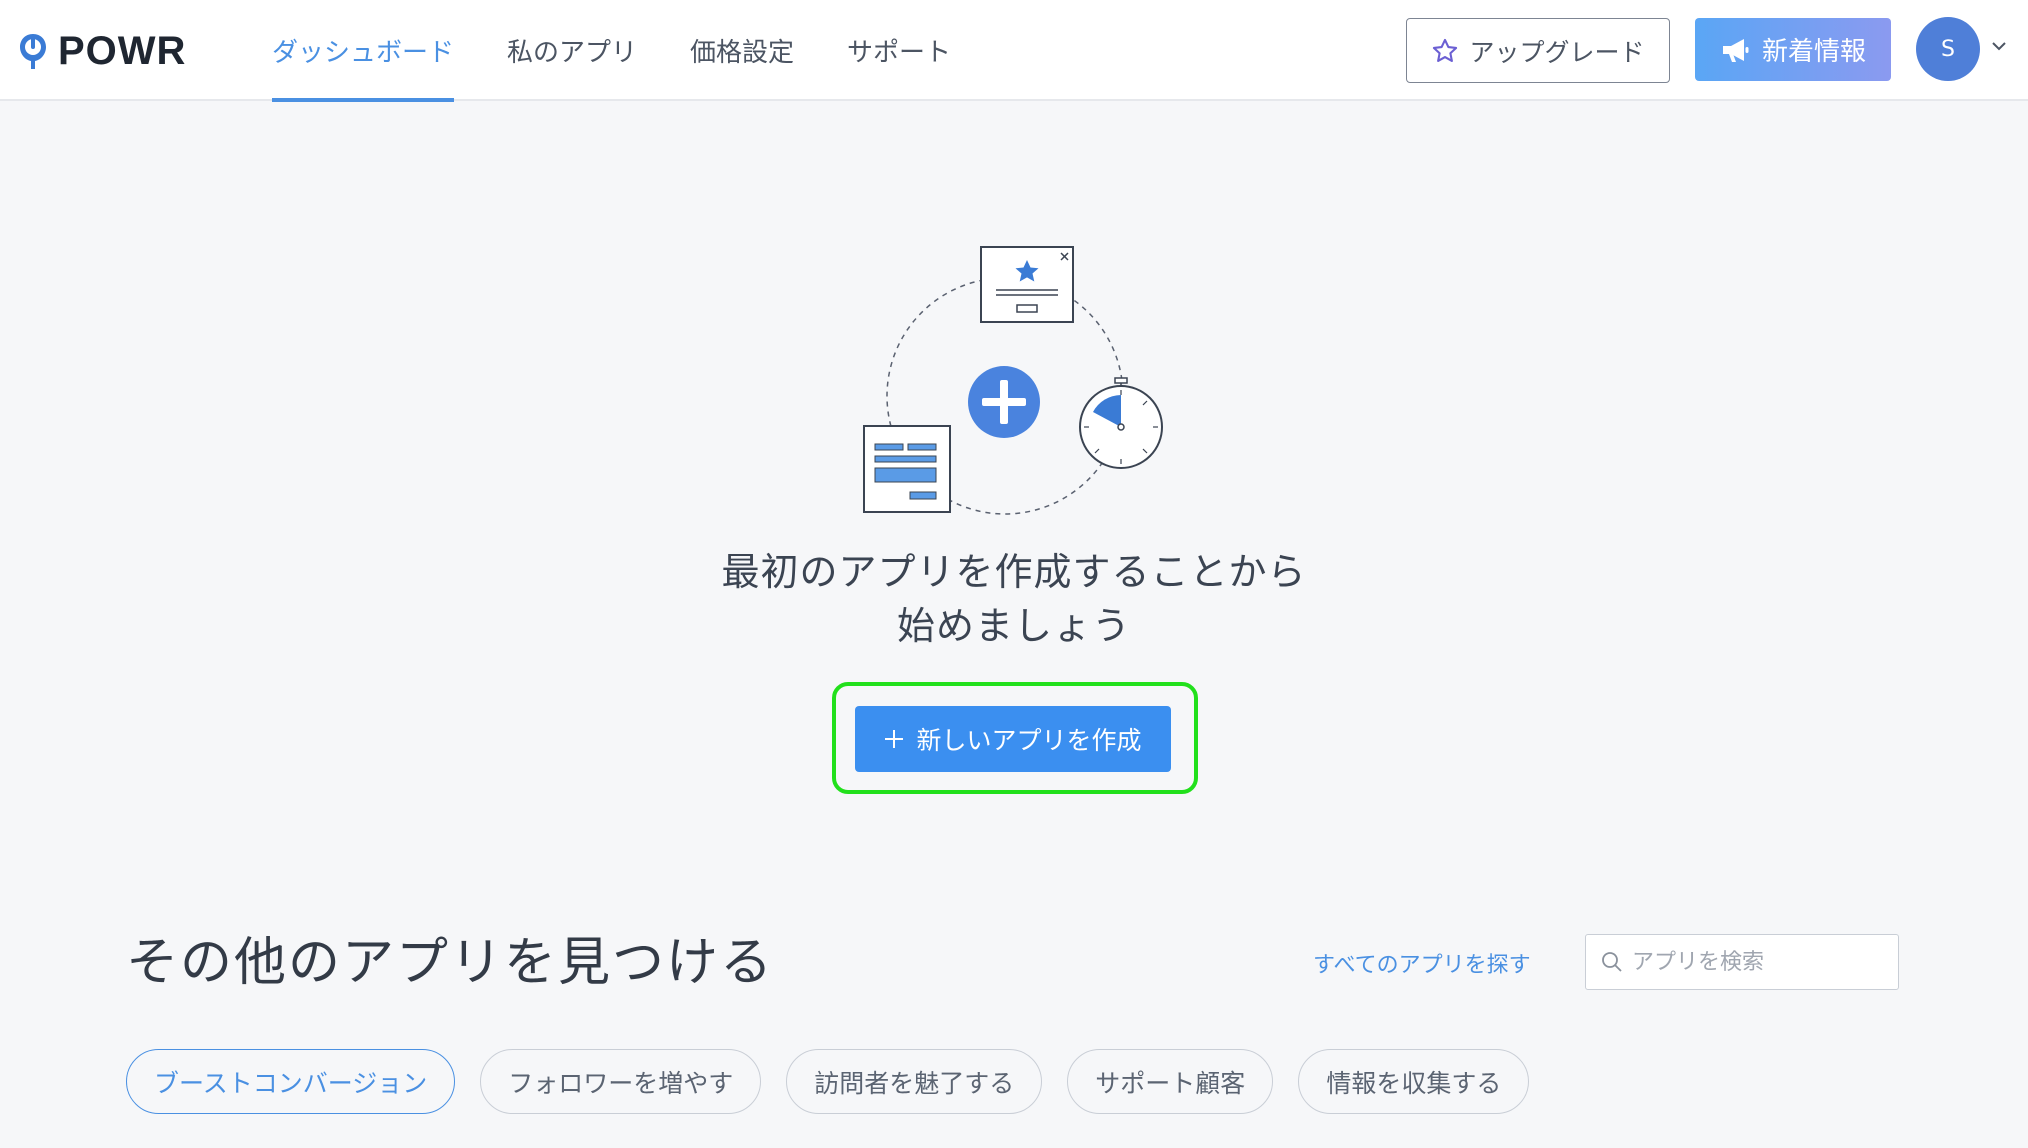 The height and width of the screenshot is (1148, 2028). Describe the element at coordinates (1999, 46) in the screenshot. I see `chevron-down-icon` at that location.